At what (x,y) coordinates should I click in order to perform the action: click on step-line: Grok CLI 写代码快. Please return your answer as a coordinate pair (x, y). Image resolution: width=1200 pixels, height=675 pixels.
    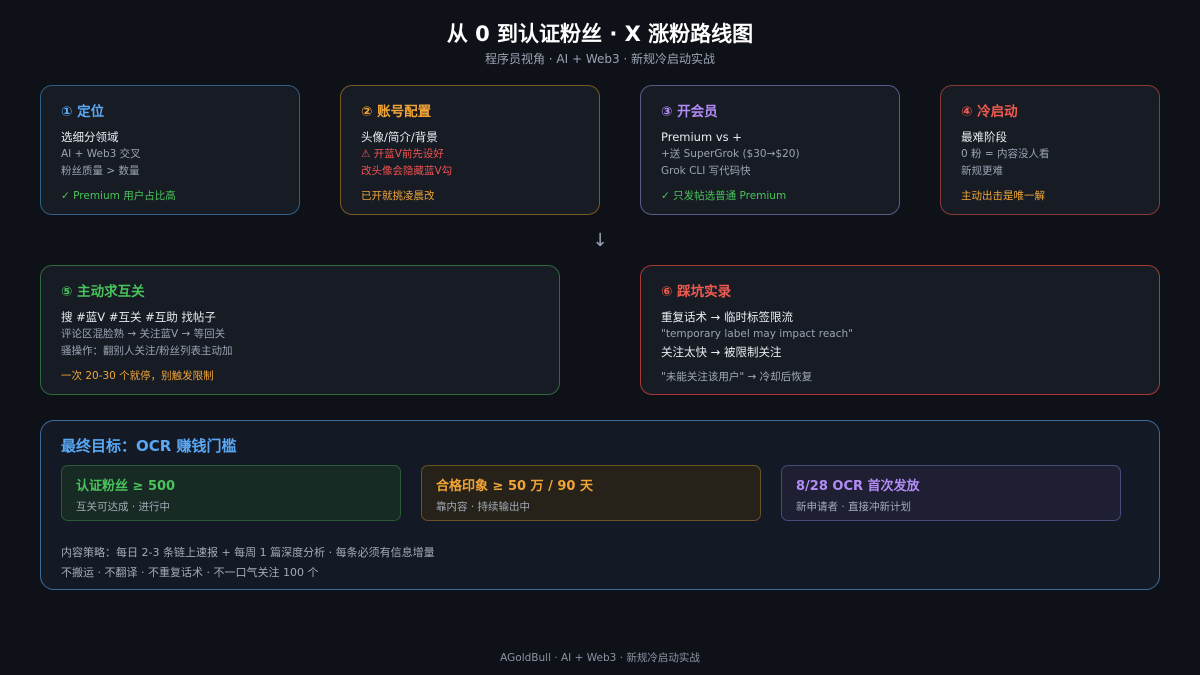
    Looking at the image, I should click on (706, 171).